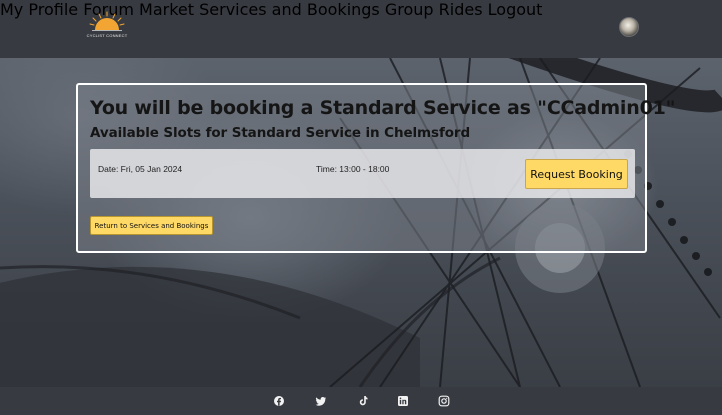  I want to click on nav-my-profile: My Profile, so click(39, 9).